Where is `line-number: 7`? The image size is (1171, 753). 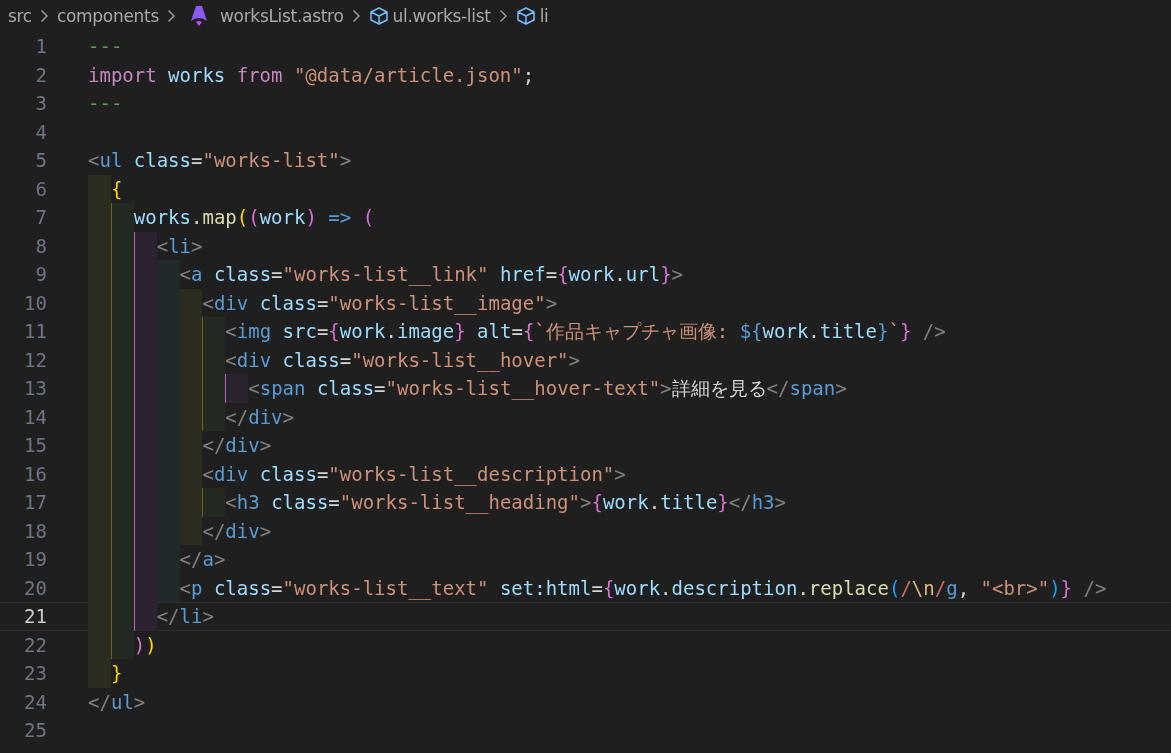 line-number: 7 is located at coordinates (40, 217).